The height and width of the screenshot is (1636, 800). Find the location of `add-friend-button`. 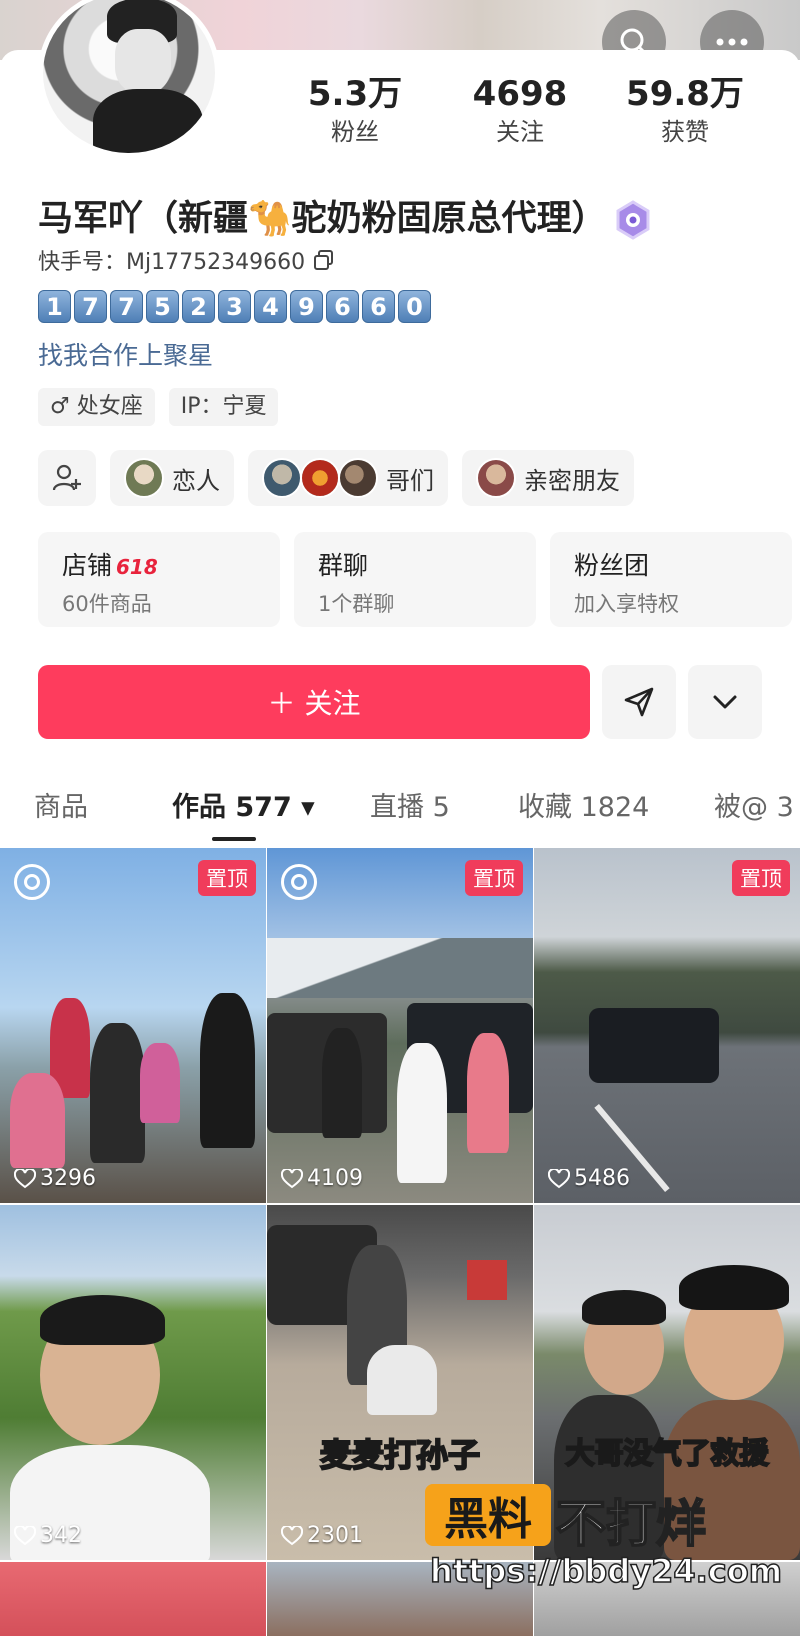

add-friend-button is located at coordinates (67, 478).